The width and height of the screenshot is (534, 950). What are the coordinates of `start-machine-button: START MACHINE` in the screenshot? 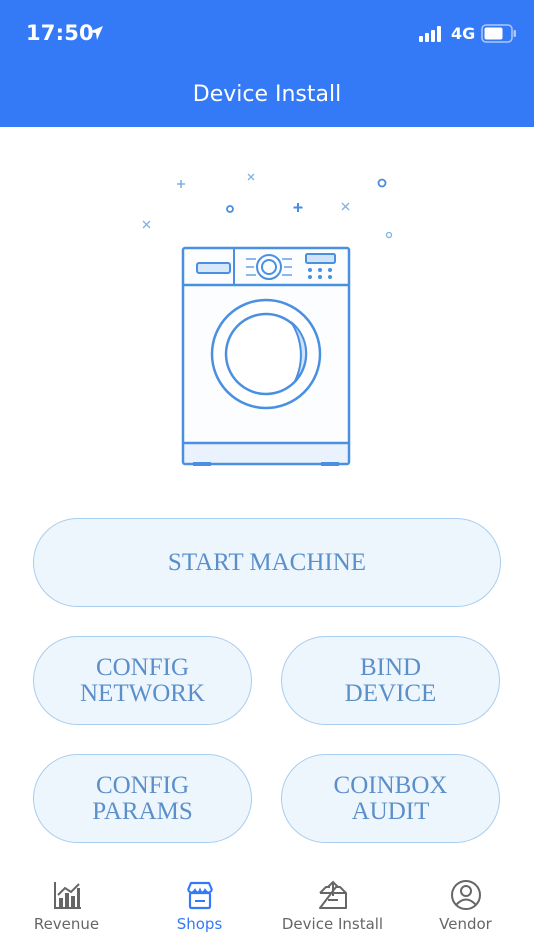 It's located at (267, 562).